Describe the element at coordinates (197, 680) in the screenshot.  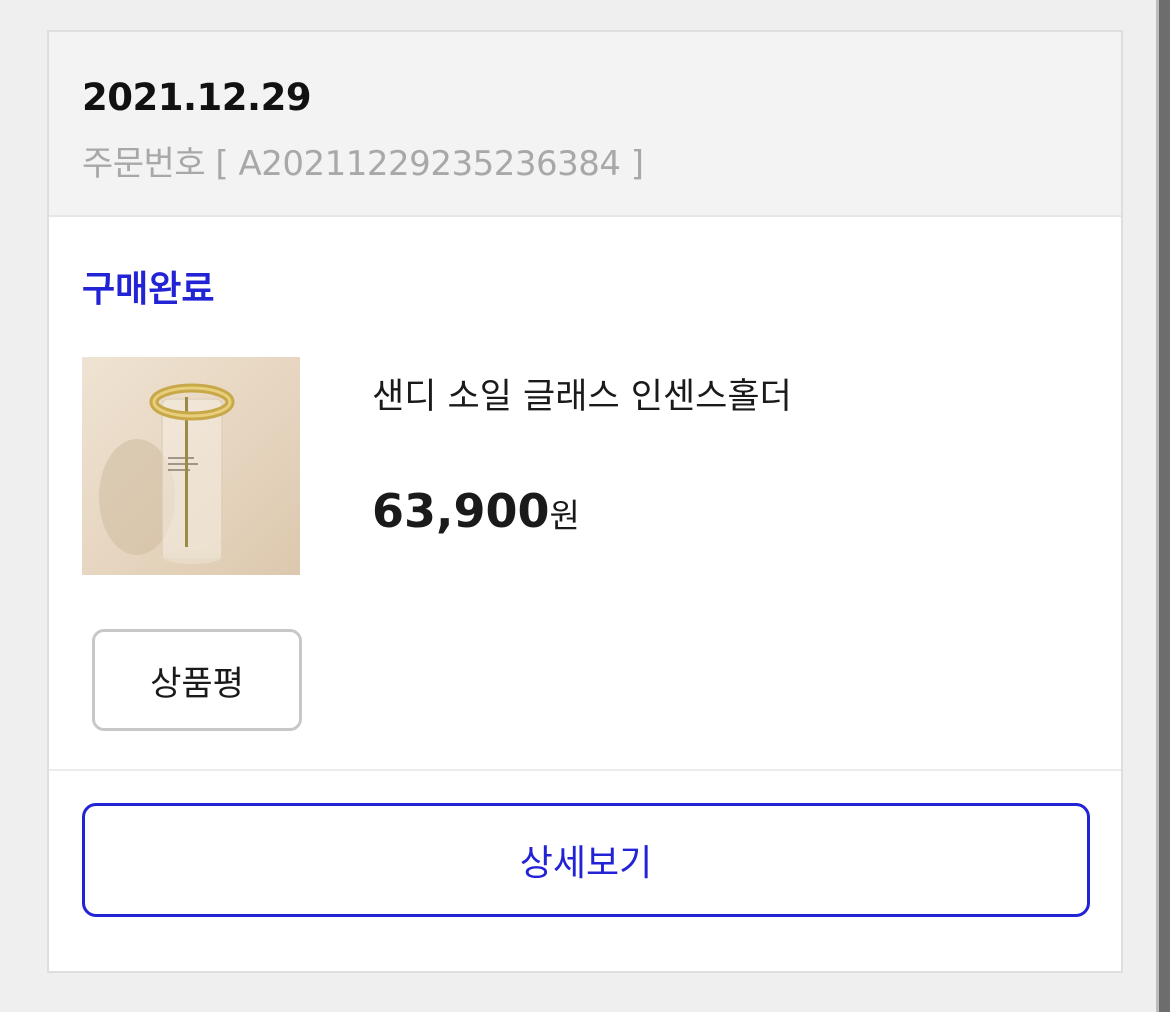
I see `review-button: 상품평` at that location.